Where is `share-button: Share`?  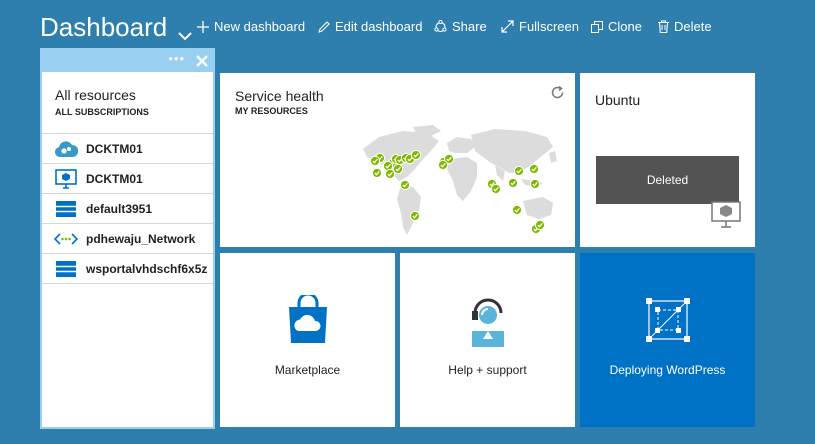 share-button: Share is located at coordinates (460, 26).